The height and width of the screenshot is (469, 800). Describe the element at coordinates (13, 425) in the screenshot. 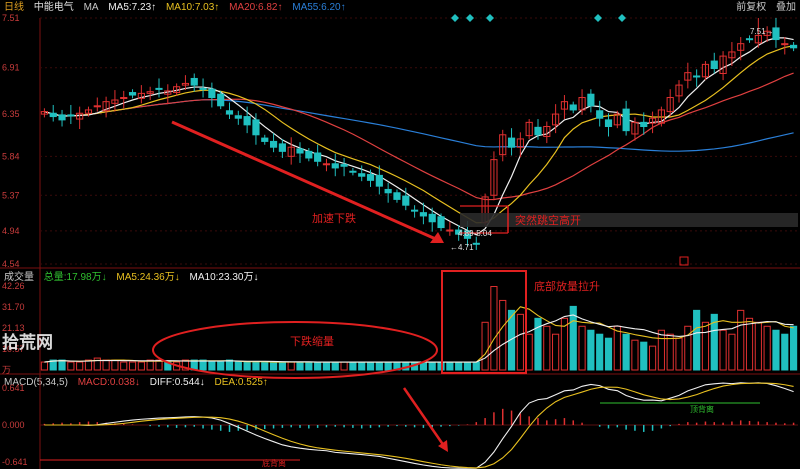

I see `macd-tick-label: 0.000` at that location.